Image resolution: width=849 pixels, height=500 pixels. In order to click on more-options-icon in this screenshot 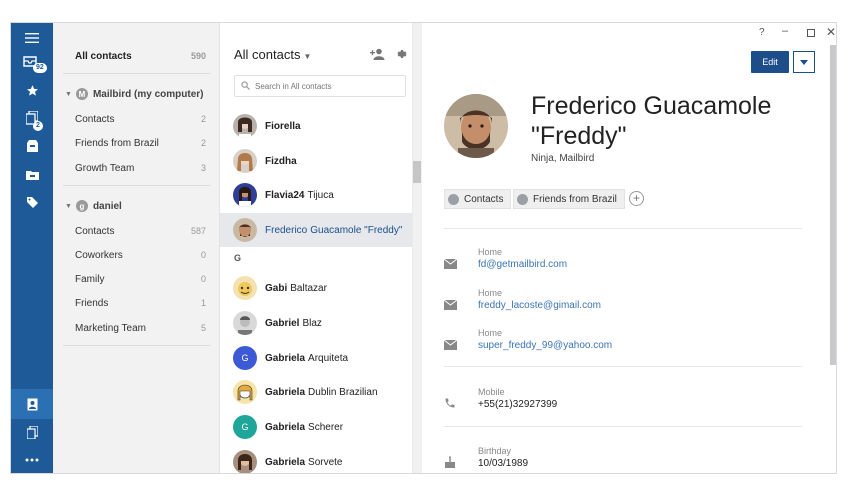, I will do `click(32, 459)`.